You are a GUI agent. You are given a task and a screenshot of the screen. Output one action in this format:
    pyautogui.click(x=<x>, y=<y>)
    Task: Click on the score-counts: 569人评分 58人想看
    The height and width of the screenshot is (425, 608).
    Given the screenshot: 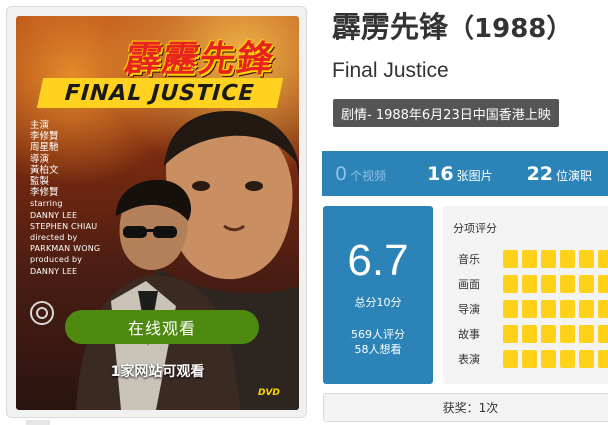 What is the action you would take?
    pyautogui.click(x=378, y=342)
    